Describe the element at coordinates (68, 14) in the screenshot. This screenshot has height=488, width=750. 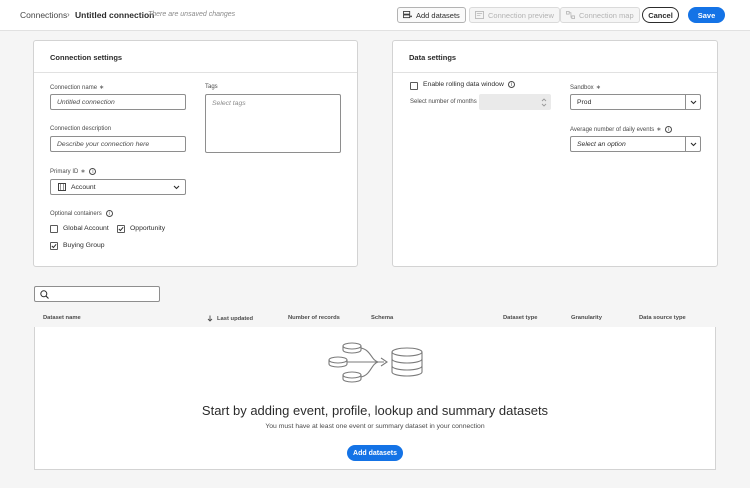
I see `chevron-right-icon: ›` at that location.